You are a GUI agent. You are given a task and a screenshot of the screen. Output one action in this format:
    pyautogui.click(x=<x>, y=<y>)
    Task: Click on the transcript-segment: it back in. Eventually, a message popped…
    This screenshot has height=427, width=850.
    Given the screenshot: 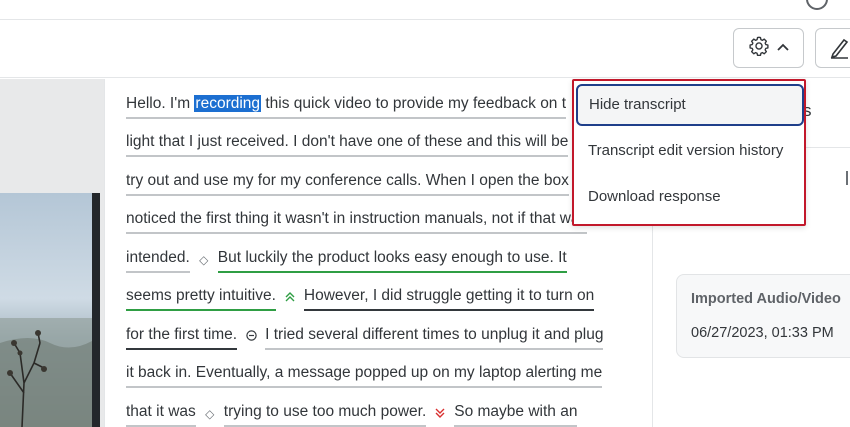 What is the action you would take?
    pyautogui.click(x=364, y=375)
    